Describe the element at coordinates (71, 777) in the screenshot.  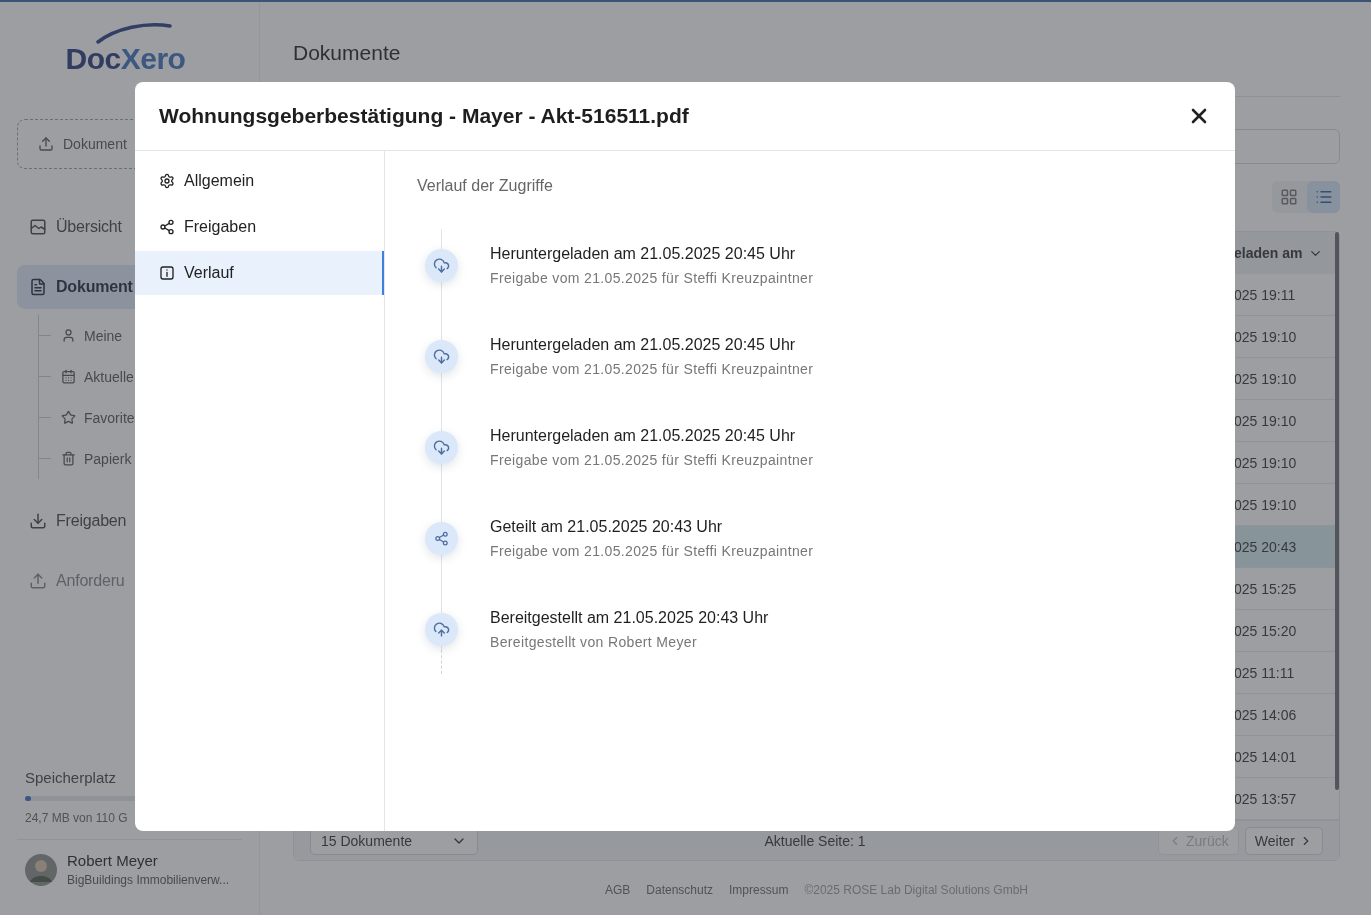
I see `storage-label: Speicherplatz` at that location.